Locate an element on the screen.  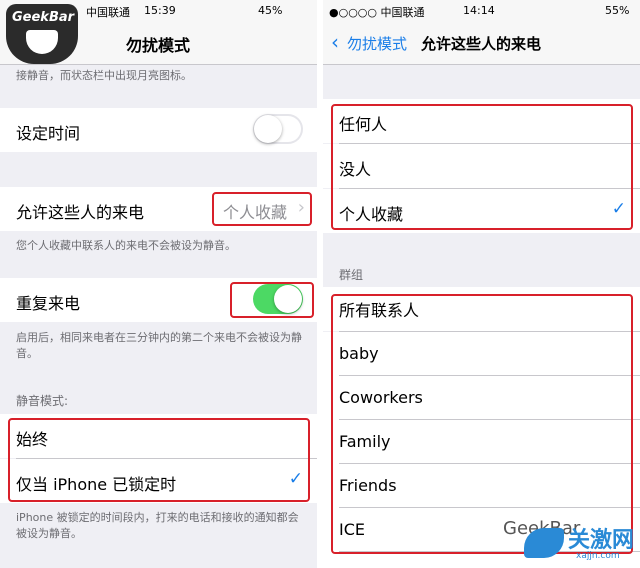
silence-header: 静音模式: is located at coordinates (42, 401).